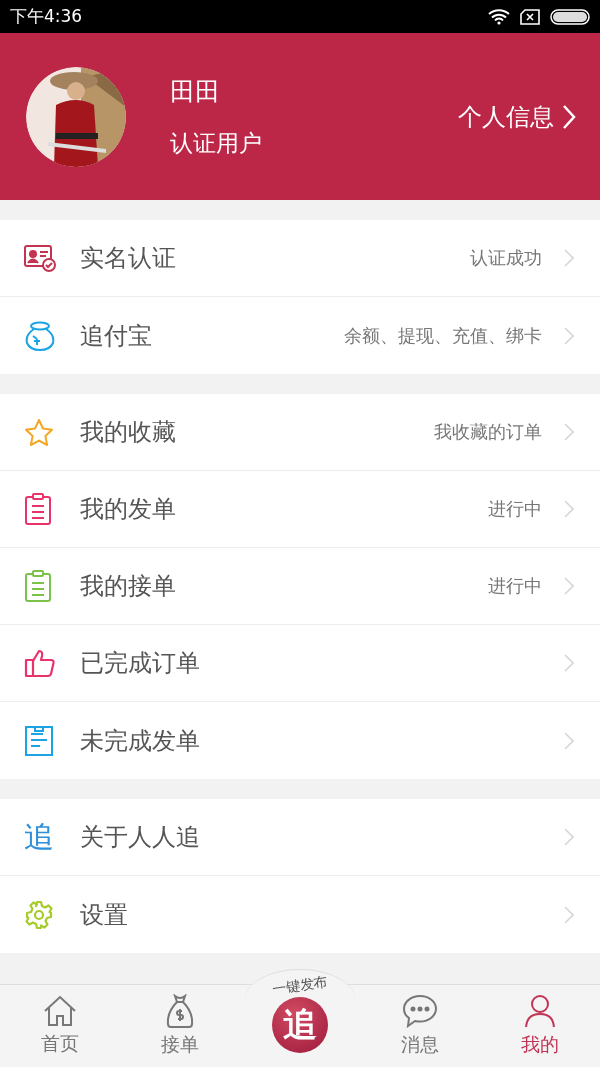  Describe the element at coordinates (300, 432) in the screenshot. I see `menu-item: 我的收藏 我收藏的订单` at that location.